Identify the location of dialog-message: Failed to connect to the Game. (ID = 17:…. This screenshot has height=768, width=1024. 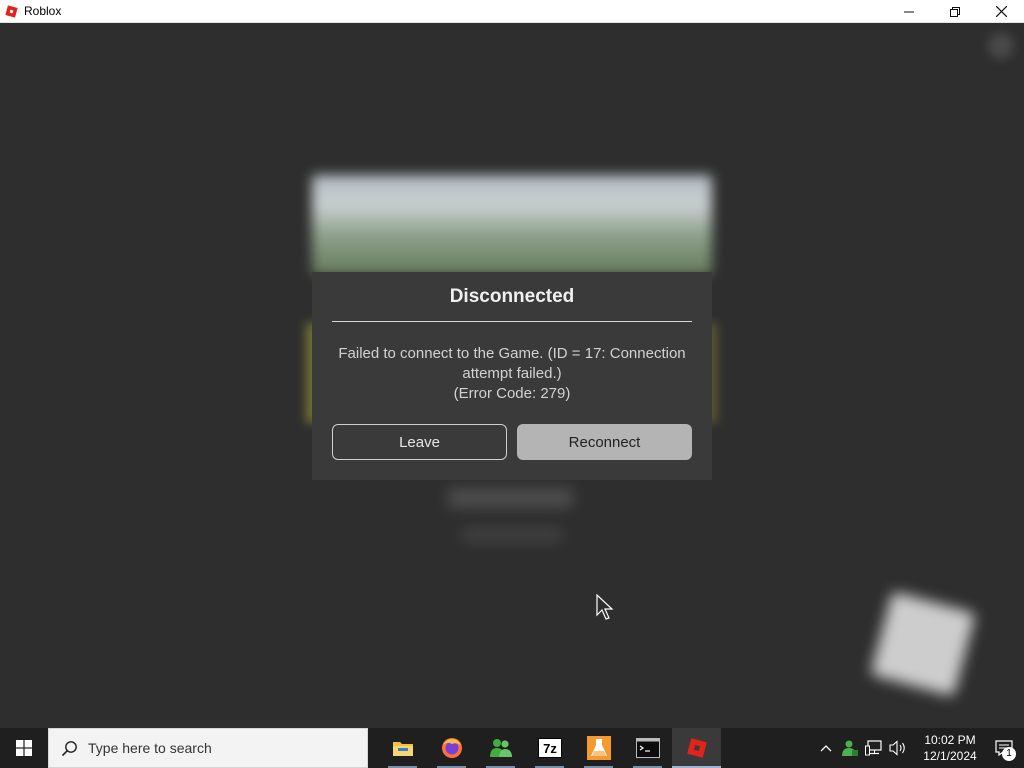
(512, 374).